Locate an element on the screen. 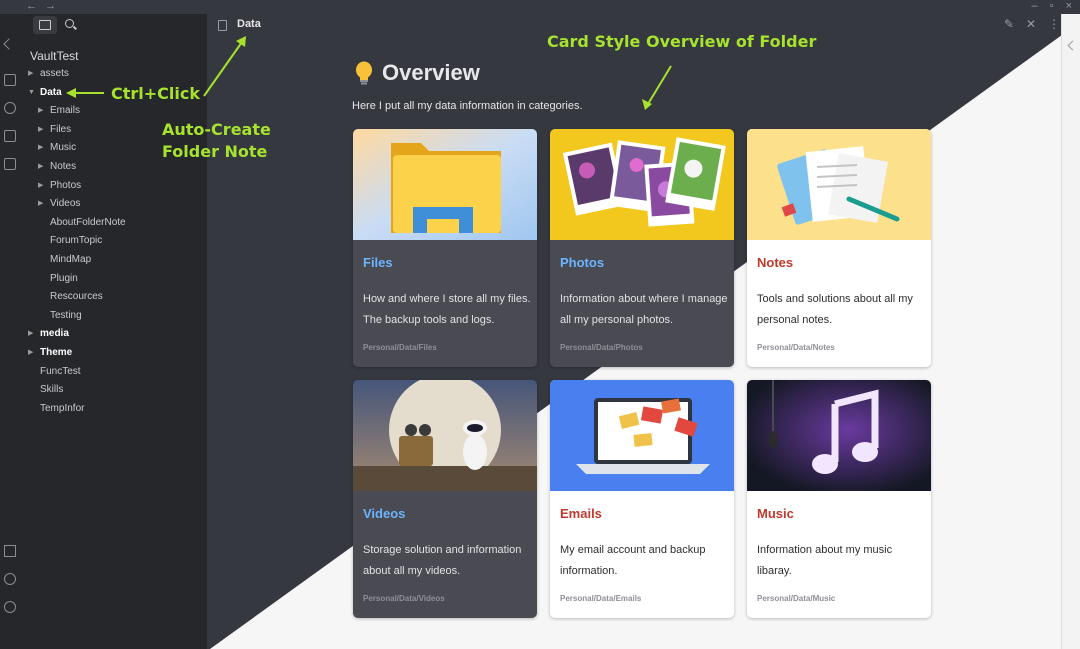  card-path: Personal/Data/Photos is located at coordinates (601, 347).